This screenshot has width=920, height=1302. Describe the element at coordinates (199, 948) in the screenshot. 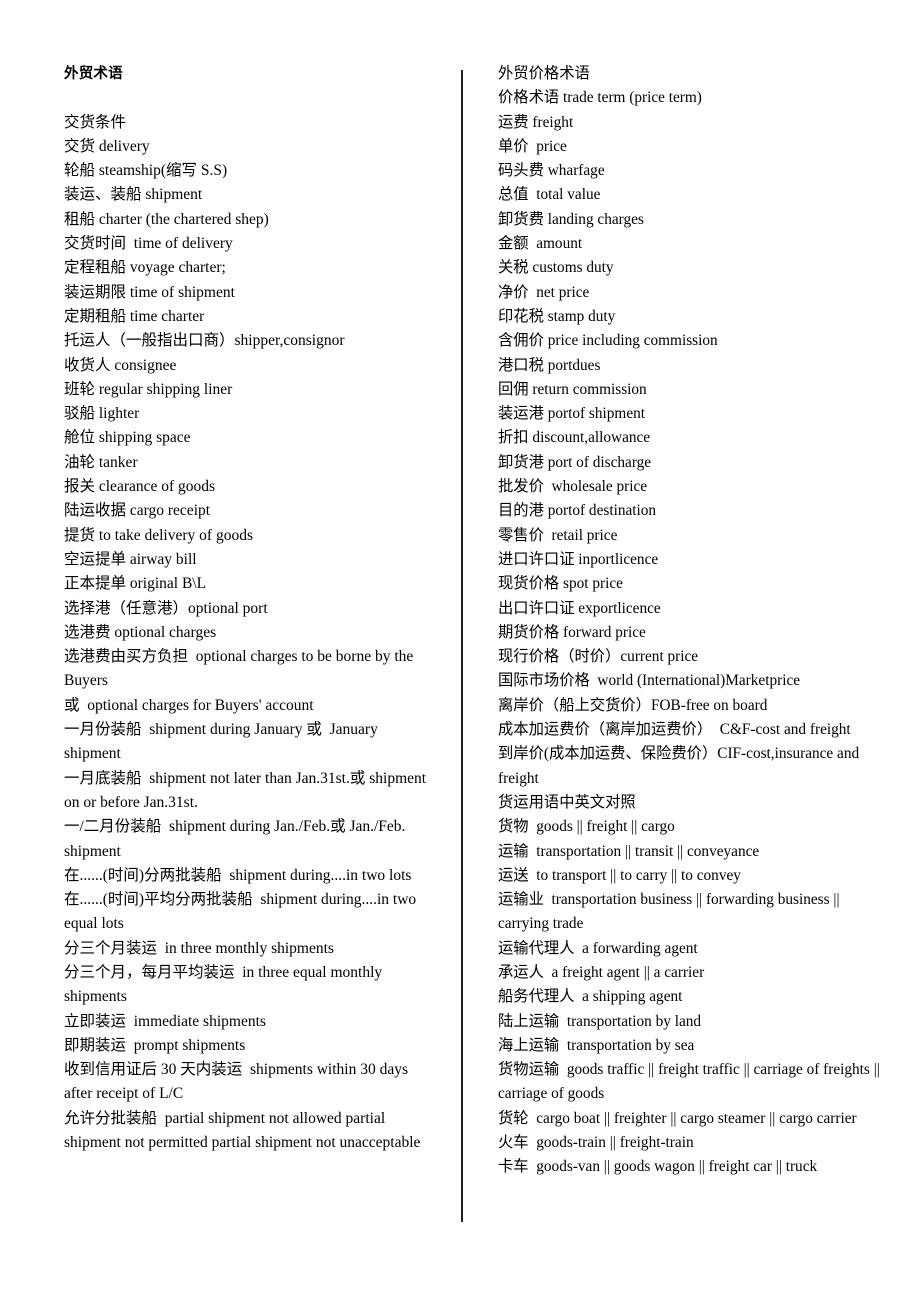

I see `glossary-entry: 分三个月装运 in three monthly shipments` at that location.